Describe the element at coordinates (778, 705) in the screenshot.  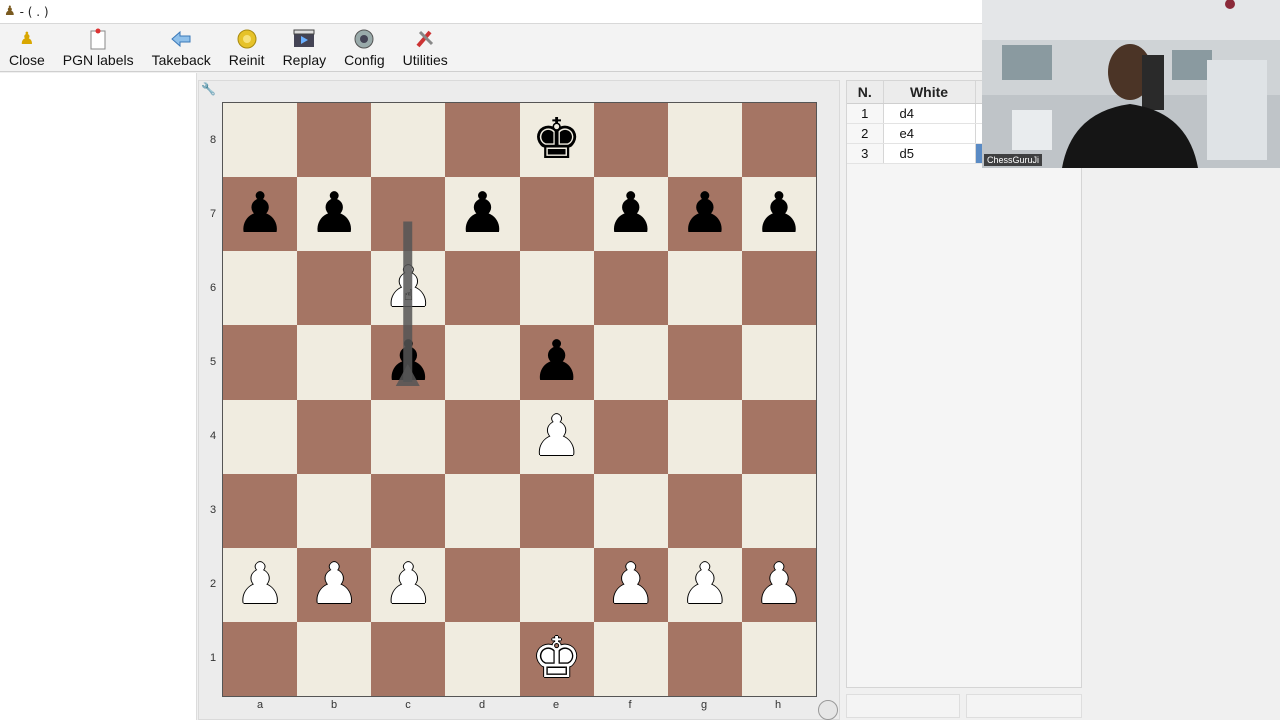
I see `file-label: h` at that location.